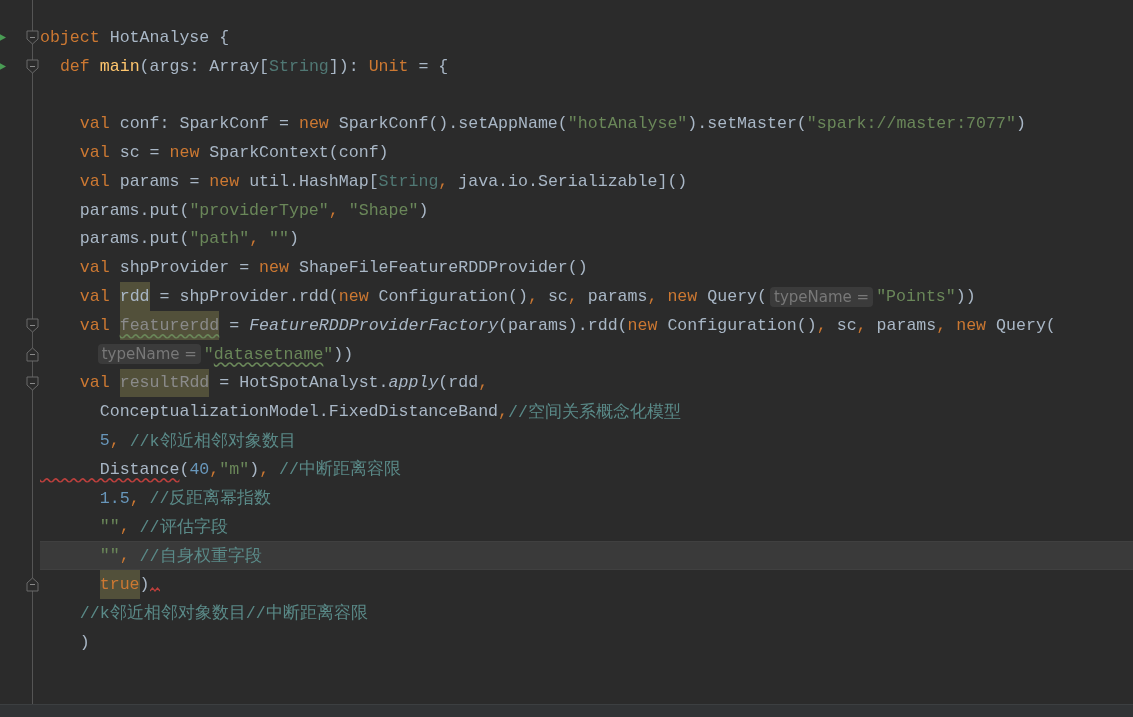 This screenshot has height=717, width=1133. I want to click on code-text: (, so click(184, 469).